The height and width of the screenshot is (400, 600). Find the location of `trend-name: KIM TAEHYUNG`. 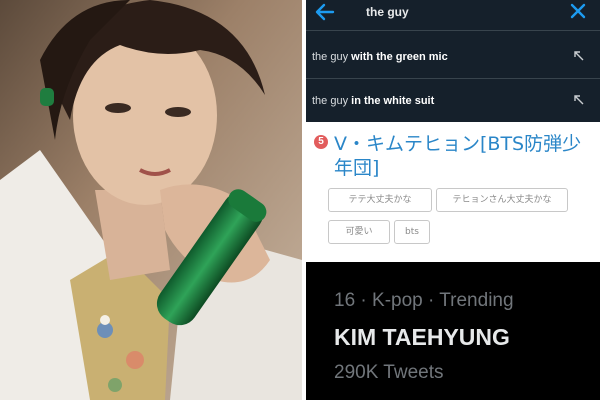

trend-name: KIM TAEHYUNG is located at coordinates (422, 337).